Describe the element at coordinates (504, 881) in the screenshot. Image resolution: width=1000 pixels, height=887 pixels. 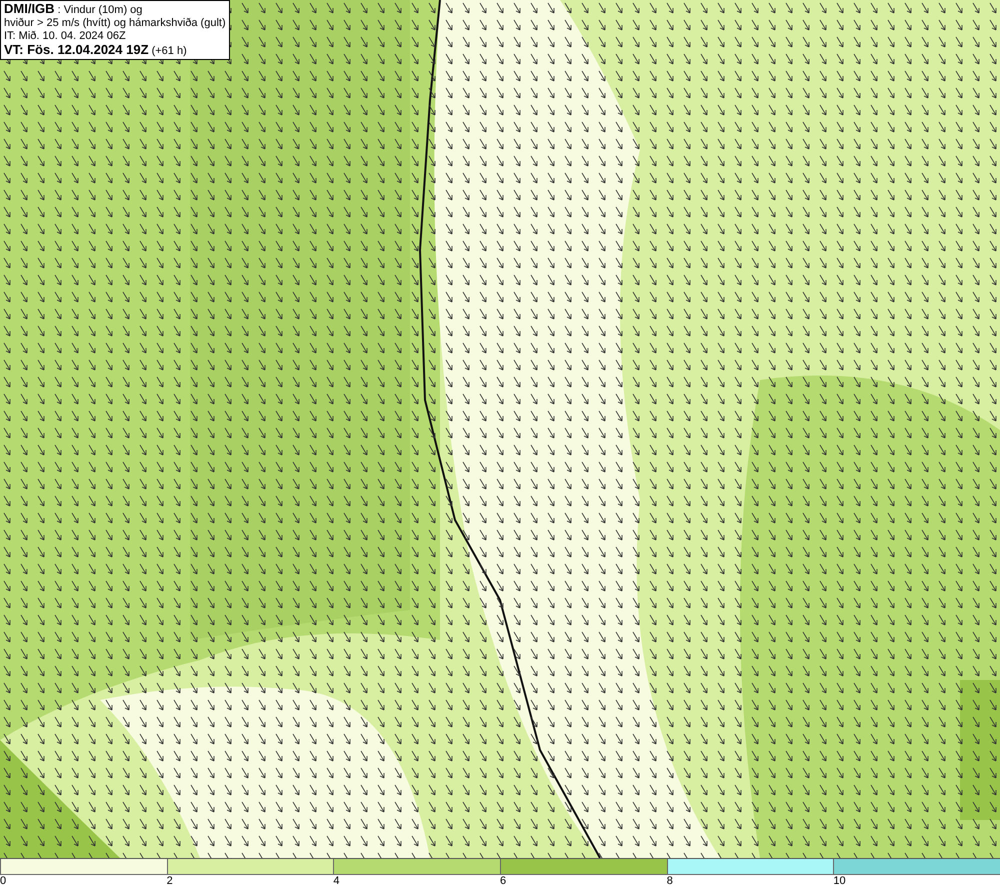
I see `legend-tick-label: 6` at that location.